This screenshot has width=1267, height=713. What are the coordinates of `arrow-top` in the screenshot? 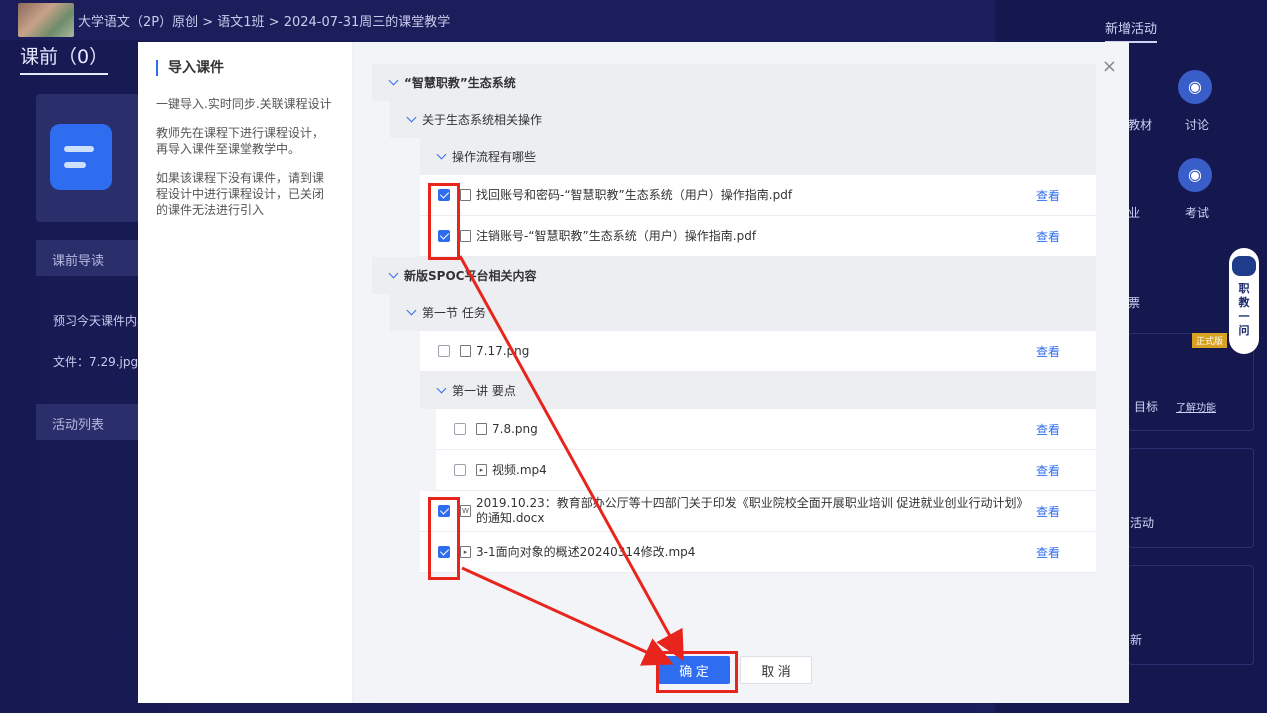 It's located at (571, 458).